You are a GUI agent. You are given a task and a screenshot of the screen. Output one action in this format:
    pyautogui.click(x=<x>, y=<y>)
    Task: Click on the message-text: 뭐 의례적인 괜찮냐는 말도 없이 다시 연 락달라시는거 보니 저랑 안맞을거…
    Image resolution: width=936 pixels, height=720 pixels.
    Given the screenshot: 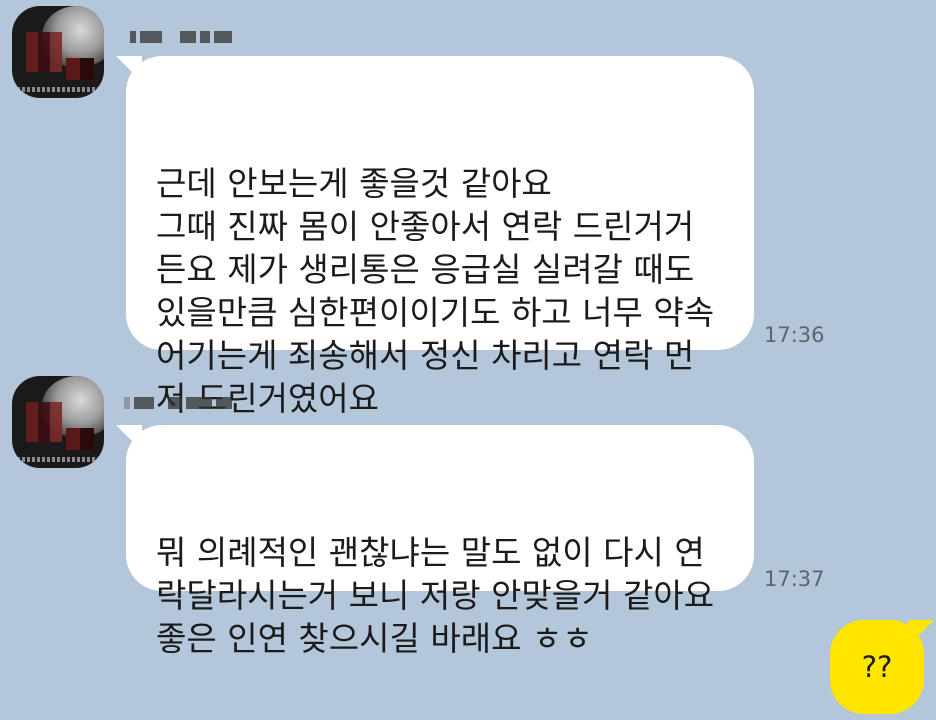 What is the action you would take?
    pyautogui.click(x=435, y=595)
    